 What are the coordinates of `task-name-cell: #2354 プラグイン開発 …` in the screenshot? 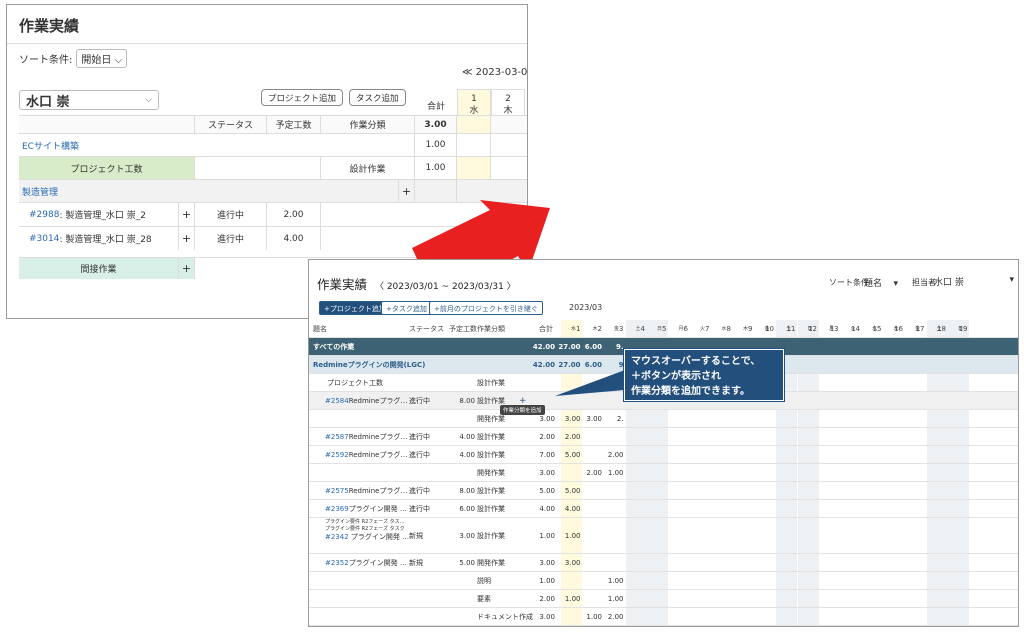 It's located at (370, 626).